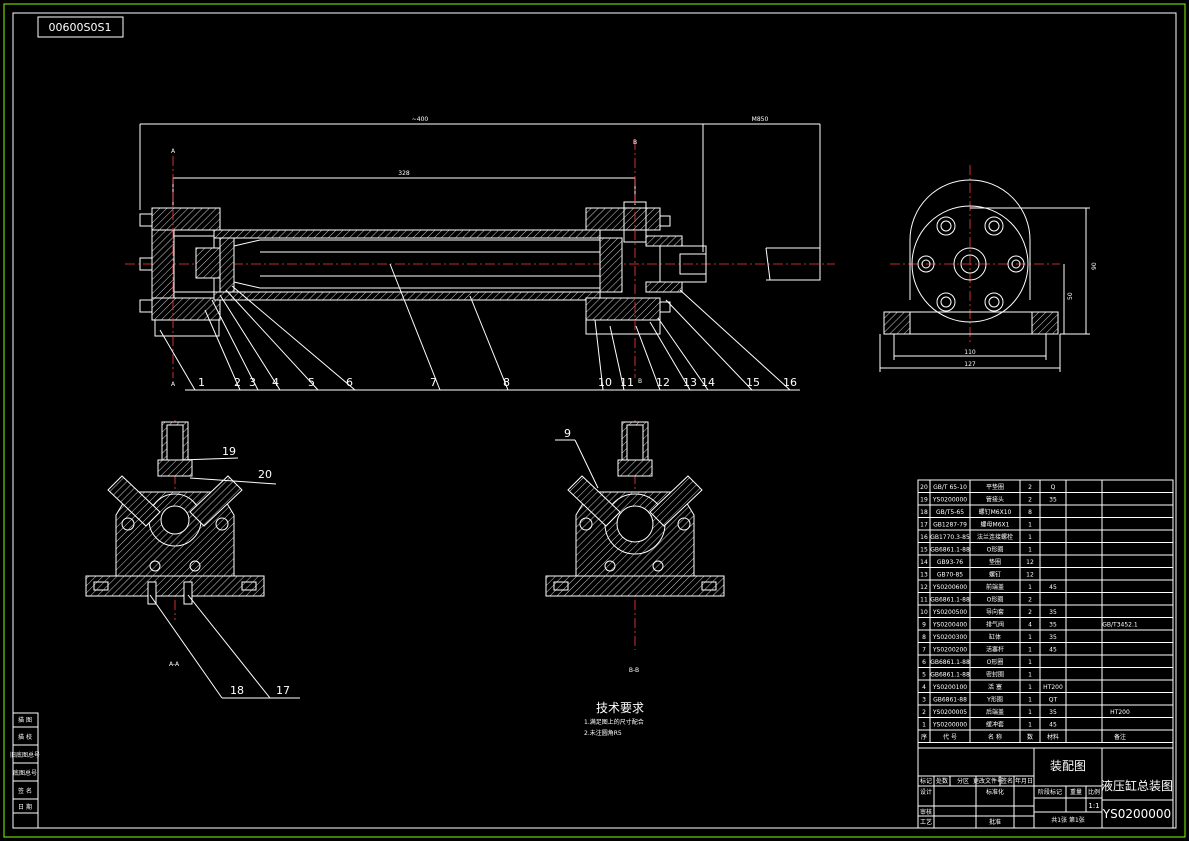 The height and width of the screenshot is (841, 1189). Describe the element at coordinates (605, 382) in the screenshot. I see `balloon-10: 10` at that location.